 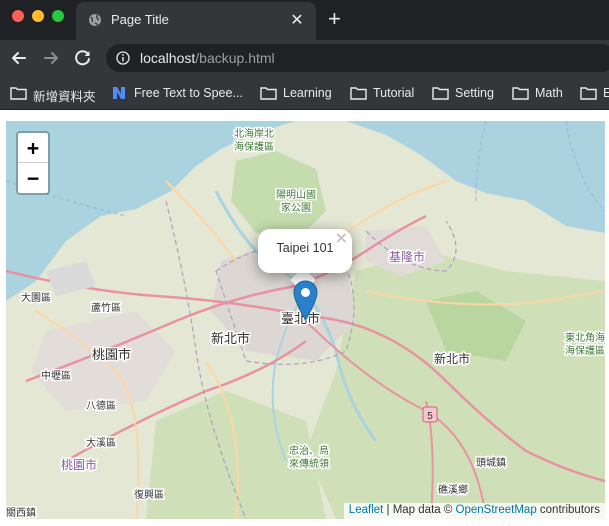 What do you see at coordinates (33, 148) in the screenshot?
I see `zoom-in-button: +` at bounding box center [33, 148].